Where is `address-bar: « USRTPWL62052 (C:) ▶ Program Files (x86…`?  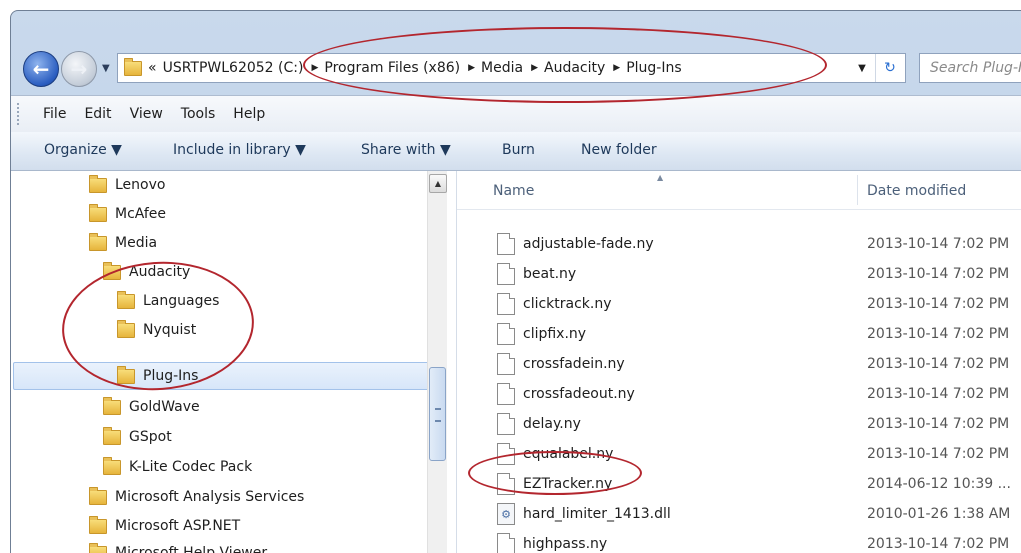 address-bar: « USRTPWL62052 (C:) ▶ Program Files (x86… is located at coordinates (511, 68).